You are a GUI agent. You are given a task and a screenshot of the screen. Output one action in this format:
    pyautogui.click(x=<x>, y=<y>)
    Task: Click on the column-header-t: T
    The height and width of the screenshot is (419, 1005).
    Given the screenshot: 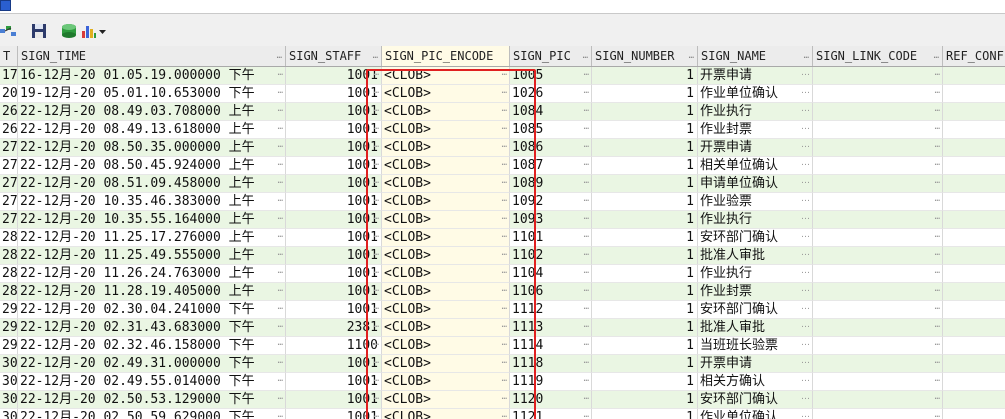 What is the action you would take?
    pyautogui.click(x=9, y=56)
    